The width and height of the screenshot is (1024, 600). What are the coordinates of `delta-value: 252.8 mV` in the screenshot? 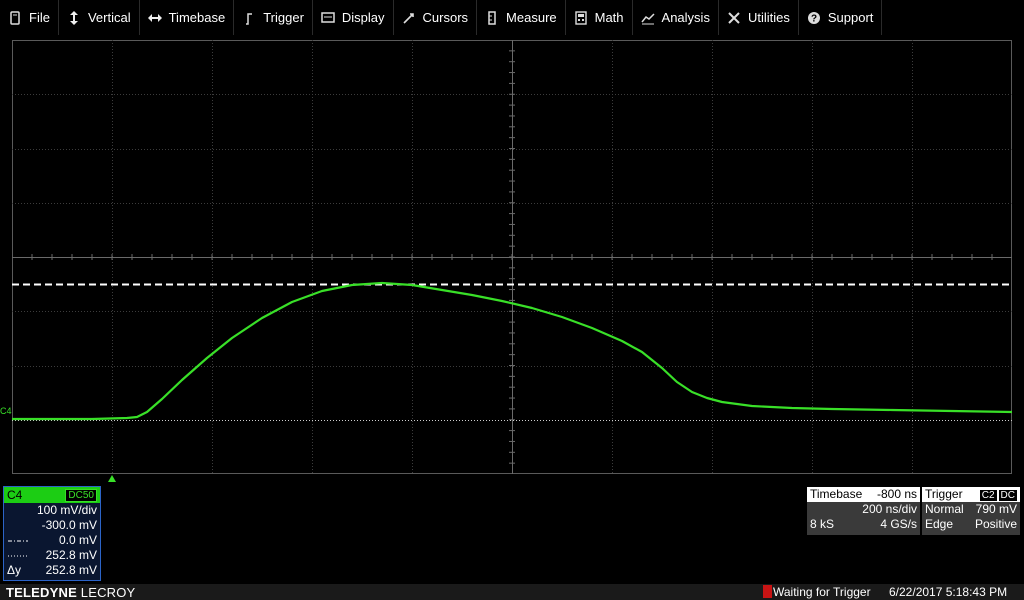 It's located at (71, 570).